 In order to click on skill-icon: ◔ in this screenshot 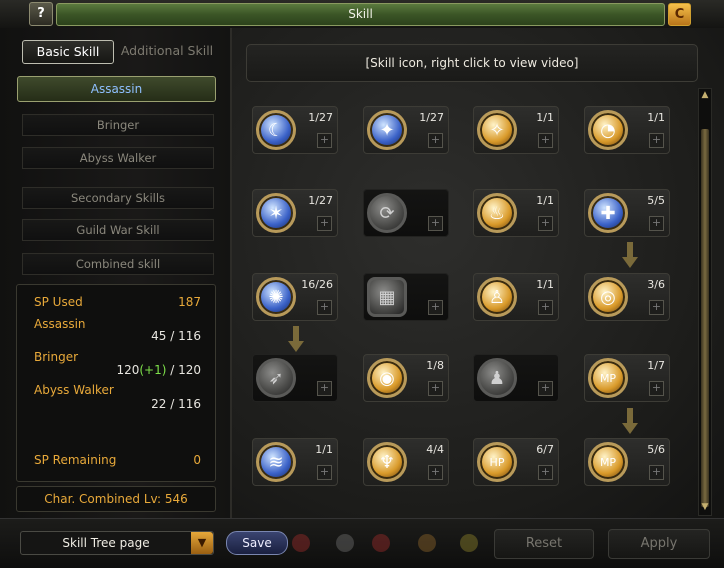, I will do `click(608, 130)`.